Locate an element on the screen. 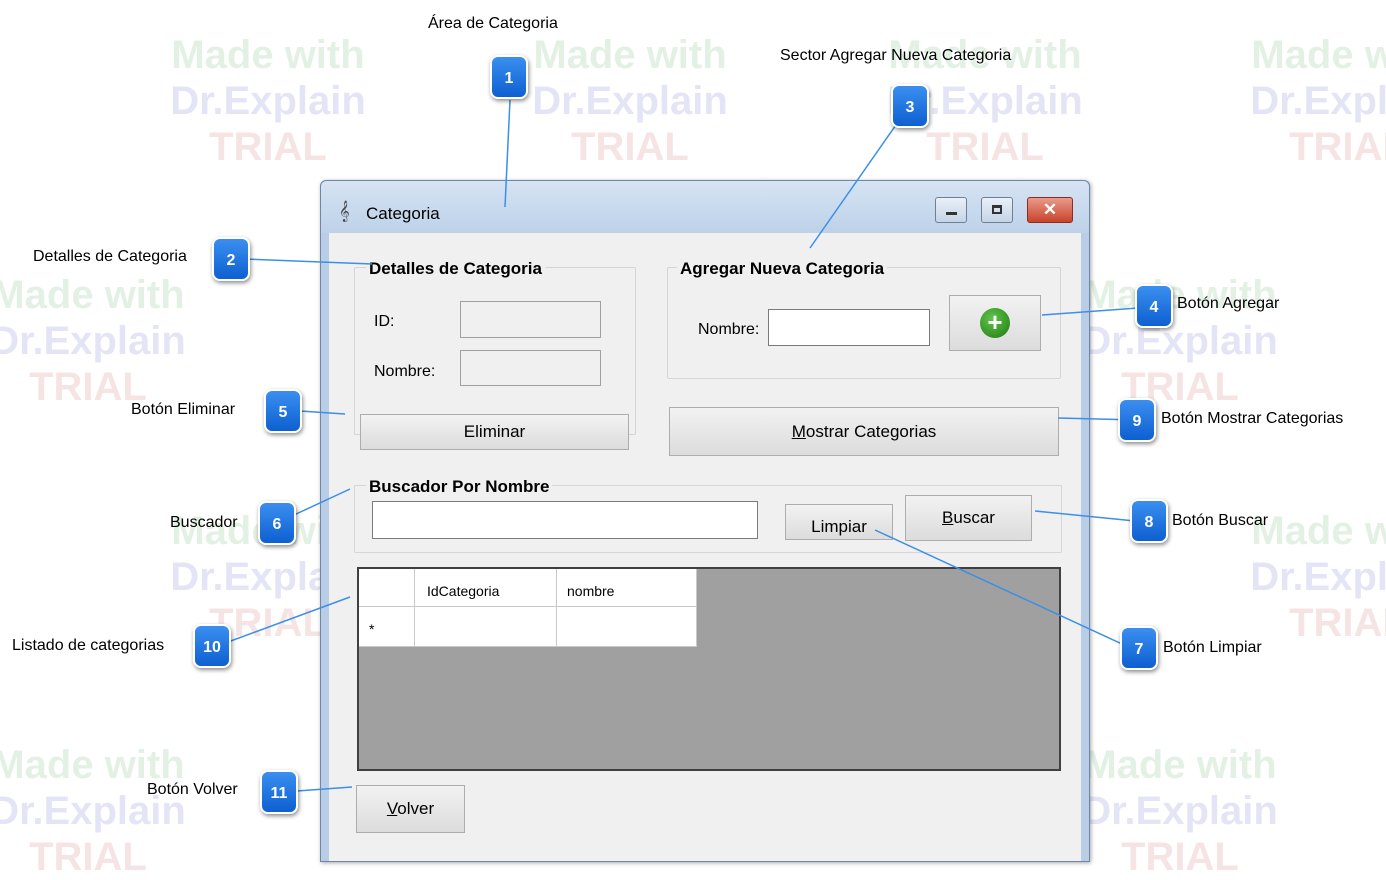 Image resolution: width=1386 pixels, height=880 pixels. callout-badge-6: 6 is located at coordinates (277, 523).